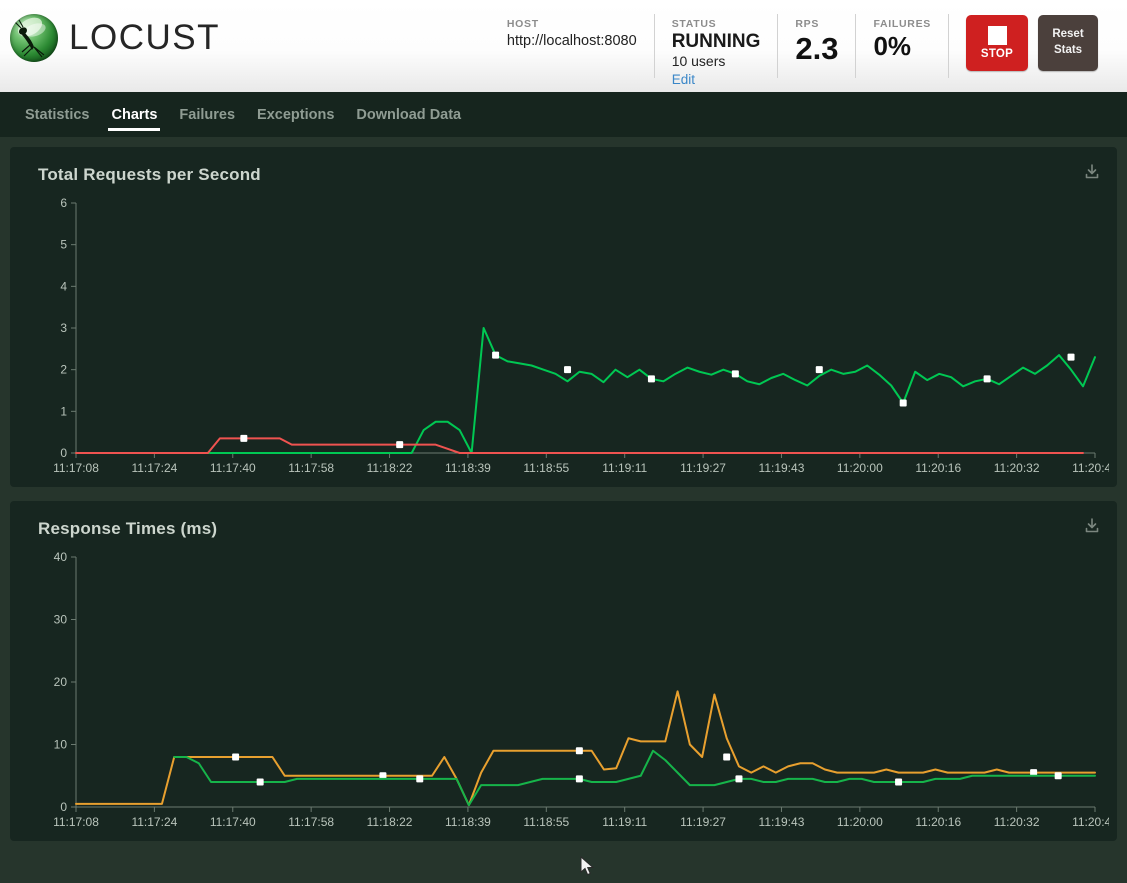  I want to click on stop-button: STOP, so click(997, 43).